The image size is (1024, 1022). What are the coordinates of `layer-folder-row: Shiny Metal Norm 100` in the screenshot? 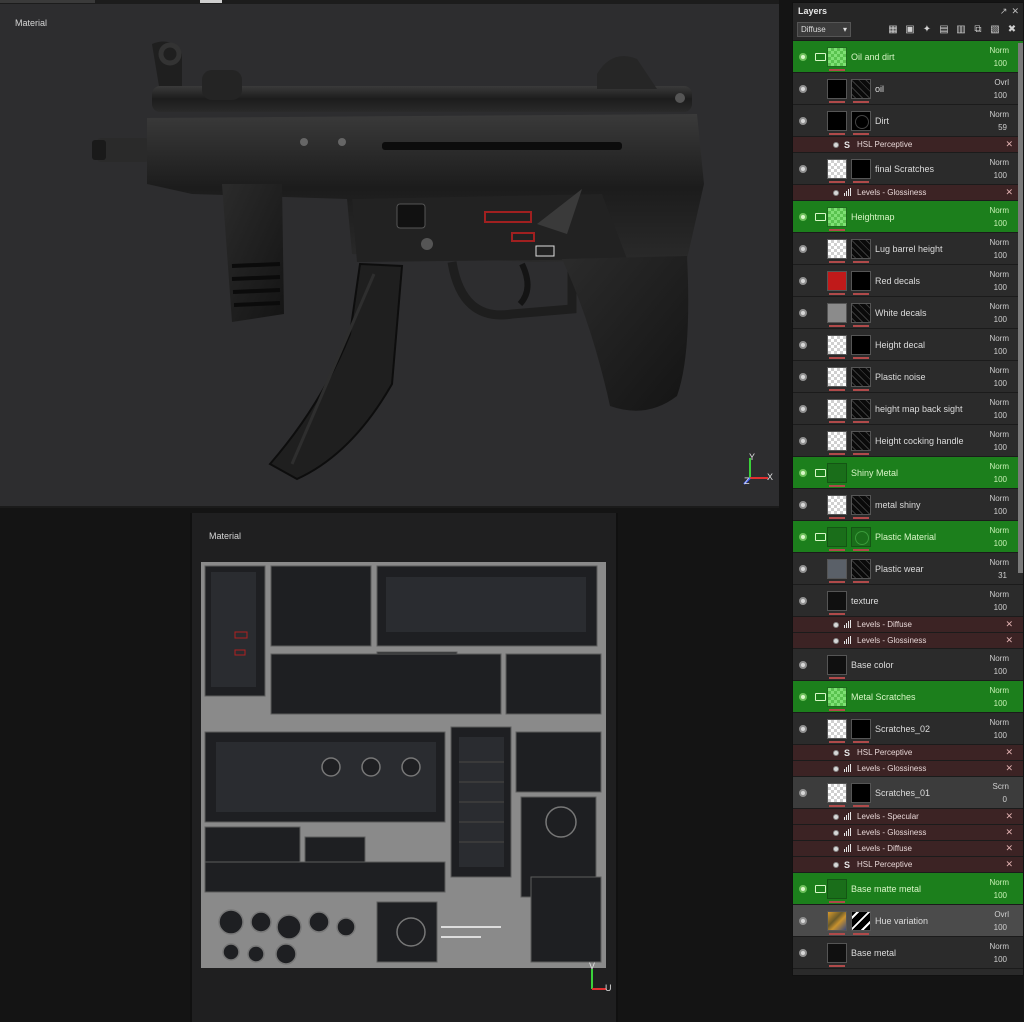 It's located at (908, 473).